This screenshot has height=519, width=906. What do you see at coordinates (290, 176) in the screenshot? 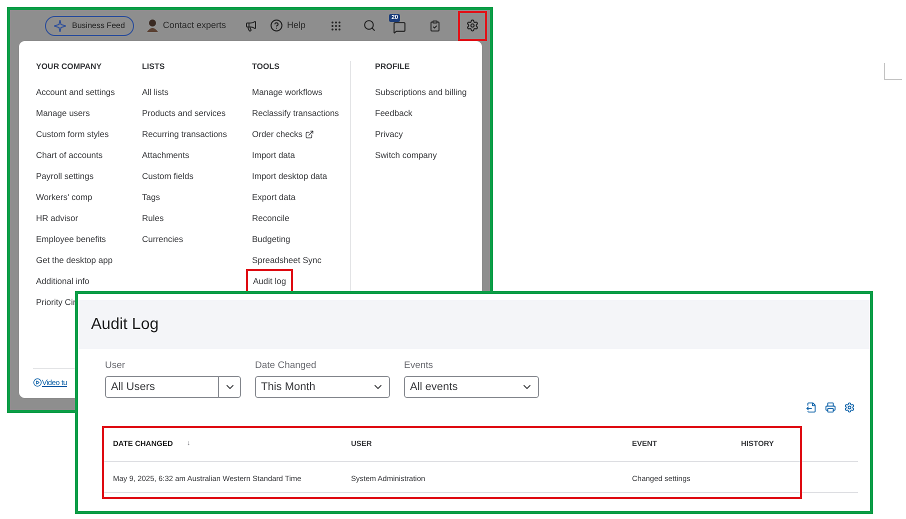
I see `menu-item: Import desktop data` at bounding box center [290, 176].